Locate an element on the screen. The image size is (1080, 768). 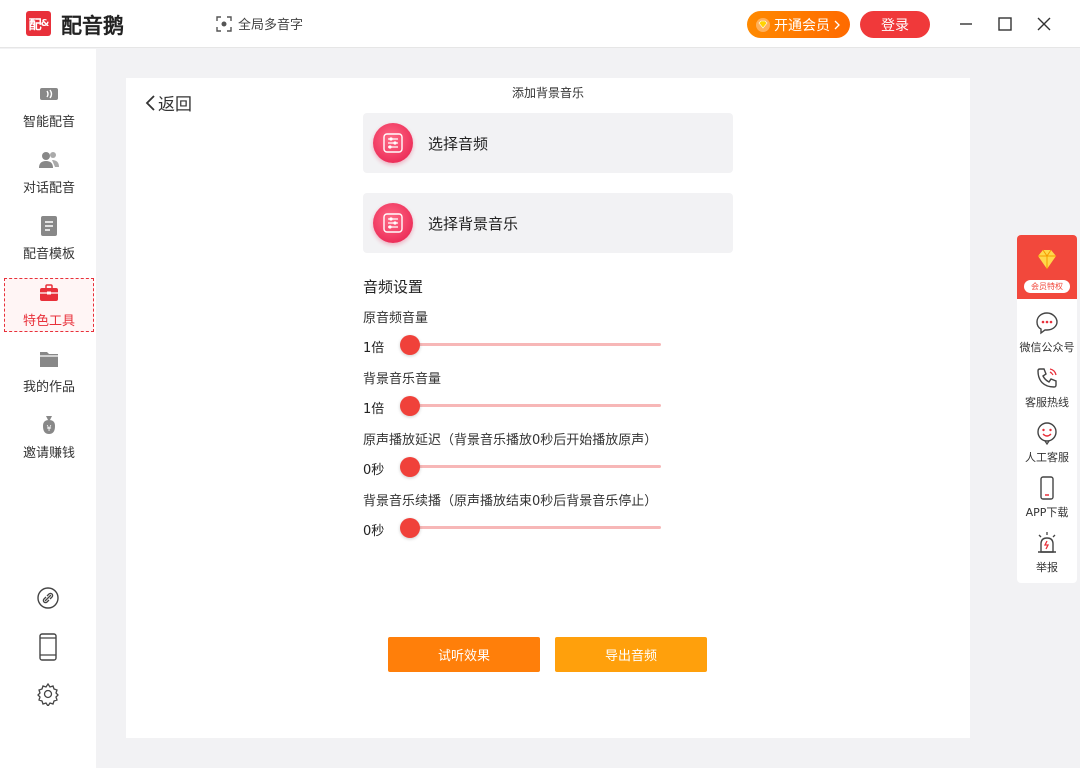
sidebar-item-label: 特色工具 is located at coordinates (48, 321).